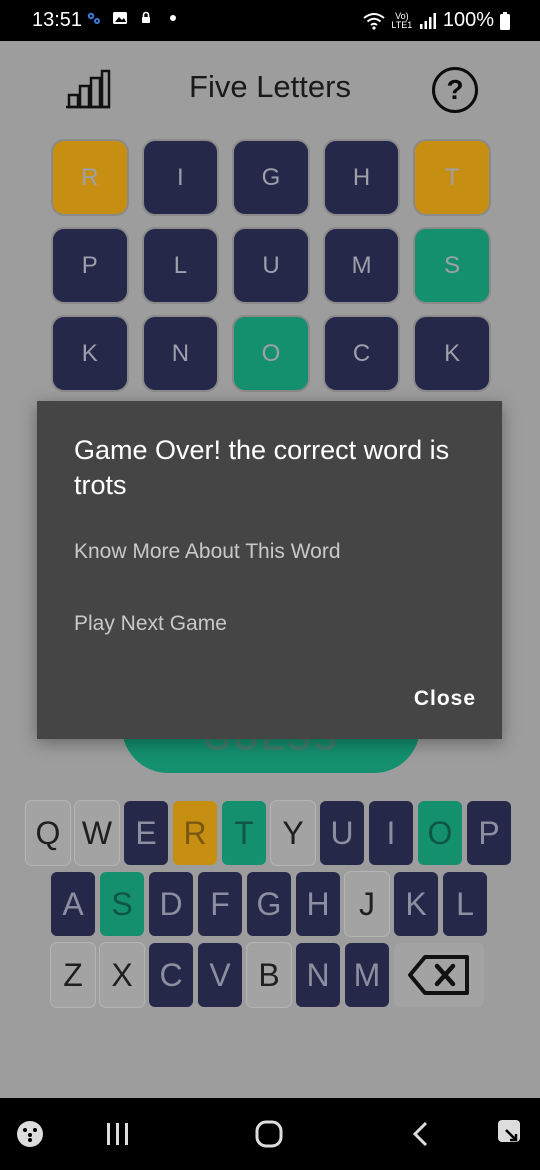  I want to click on help-icon: ?, so click(455, 90).